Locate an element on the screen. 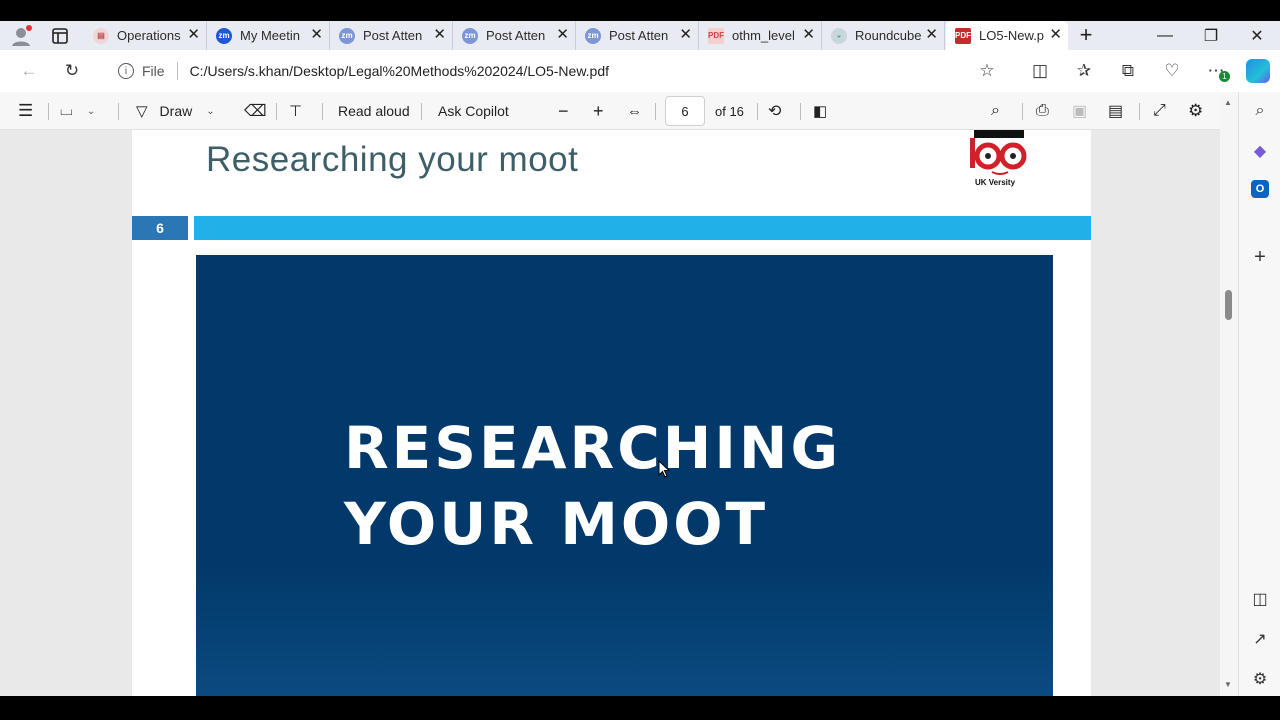 The image size is (1280, 720). scroll-up-icon: ▲ is located at coordinates (1228, 102).